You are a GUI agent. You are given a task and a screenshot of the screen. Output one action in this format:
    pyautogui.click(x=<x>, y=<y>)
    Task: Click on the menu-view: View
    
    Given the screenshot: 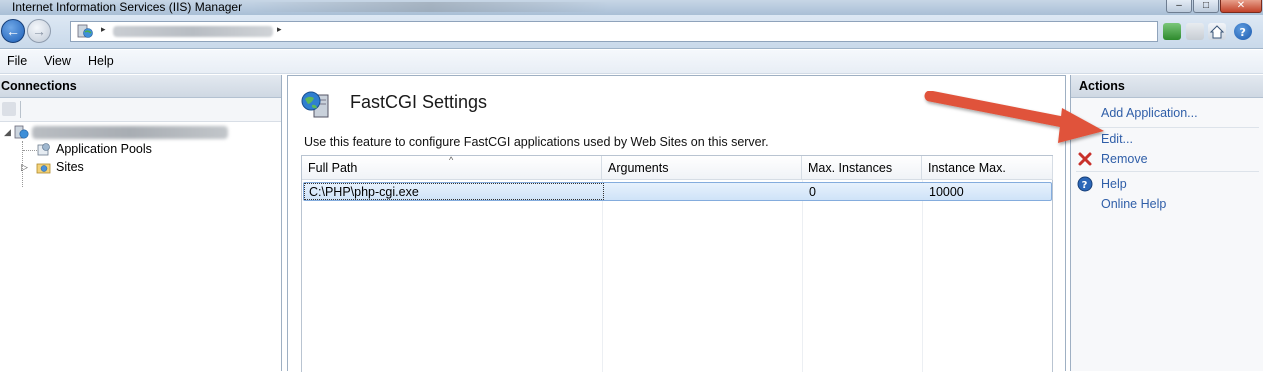 What is the action you would take?
    pyautogui.click(x=57, y=61)
    